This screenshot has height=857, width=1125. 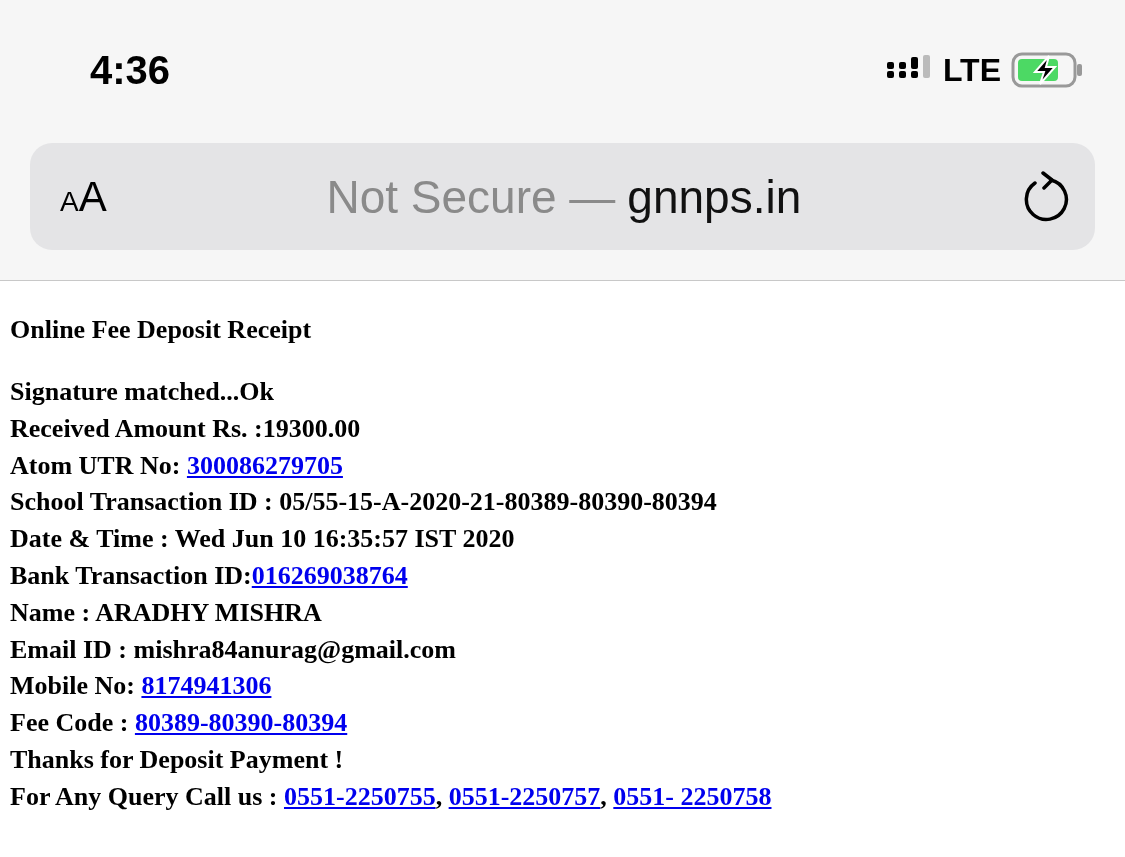 I want to click on network-label: LTE, so click(x=971, y=70).